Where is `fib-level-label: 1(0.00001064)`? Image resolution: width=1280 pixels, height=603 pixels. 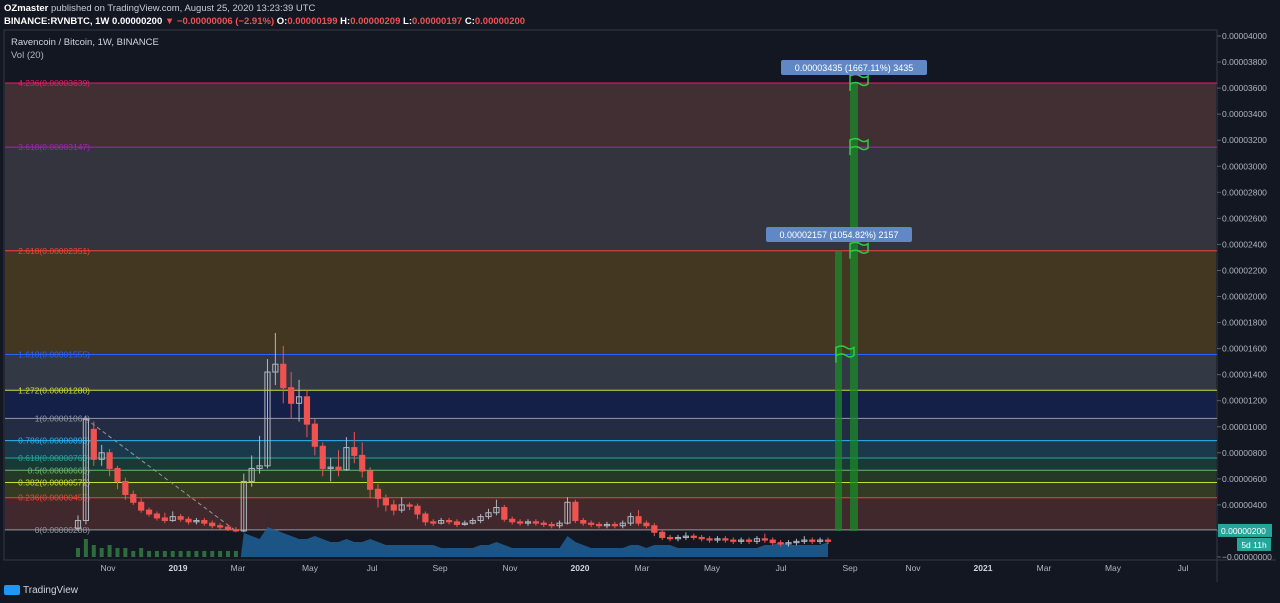
fib-level-label: 1(0.00001064) is located at coordinates (62, 418).